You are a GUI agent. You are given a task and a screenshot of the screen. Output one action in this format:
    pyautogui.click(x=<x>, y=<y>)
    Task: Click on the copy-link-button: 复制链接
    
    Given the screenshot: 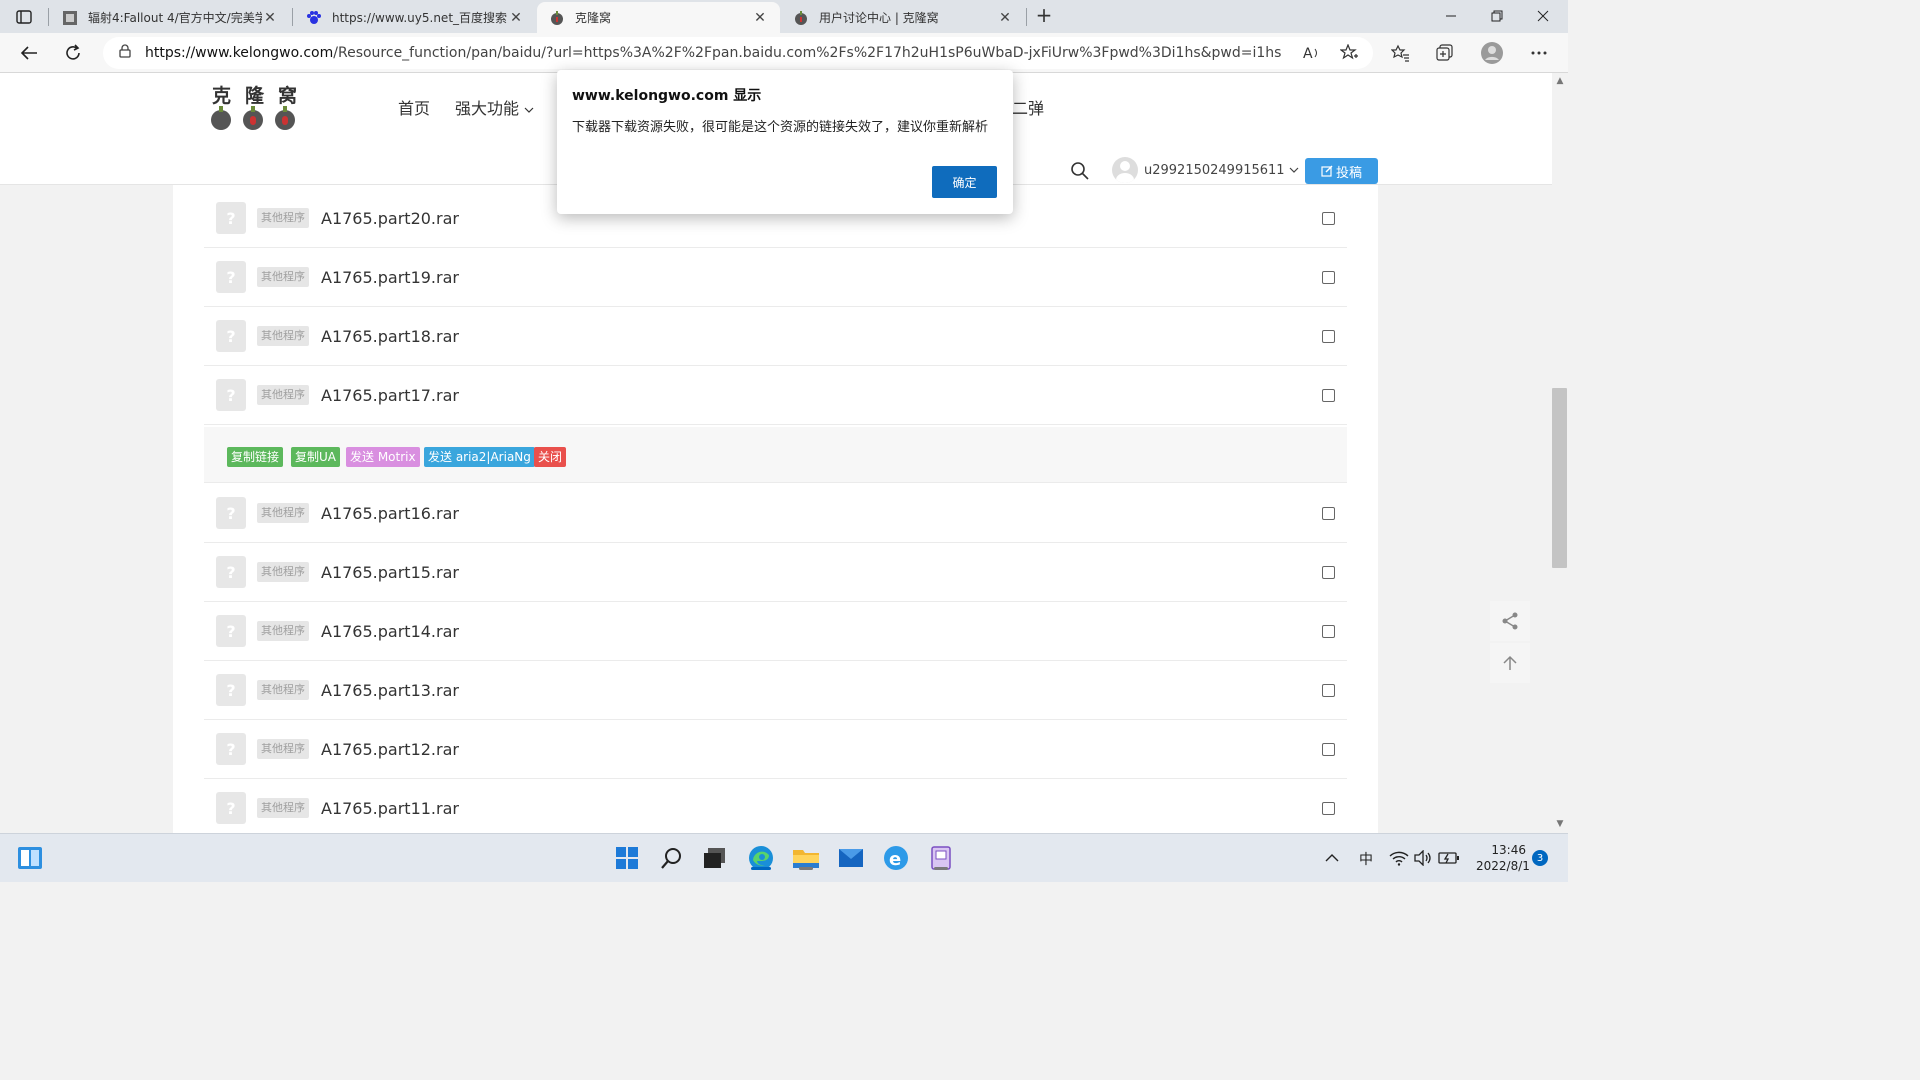 What is the action you would take?
    pyautogui.click(x=255, y=457)
    